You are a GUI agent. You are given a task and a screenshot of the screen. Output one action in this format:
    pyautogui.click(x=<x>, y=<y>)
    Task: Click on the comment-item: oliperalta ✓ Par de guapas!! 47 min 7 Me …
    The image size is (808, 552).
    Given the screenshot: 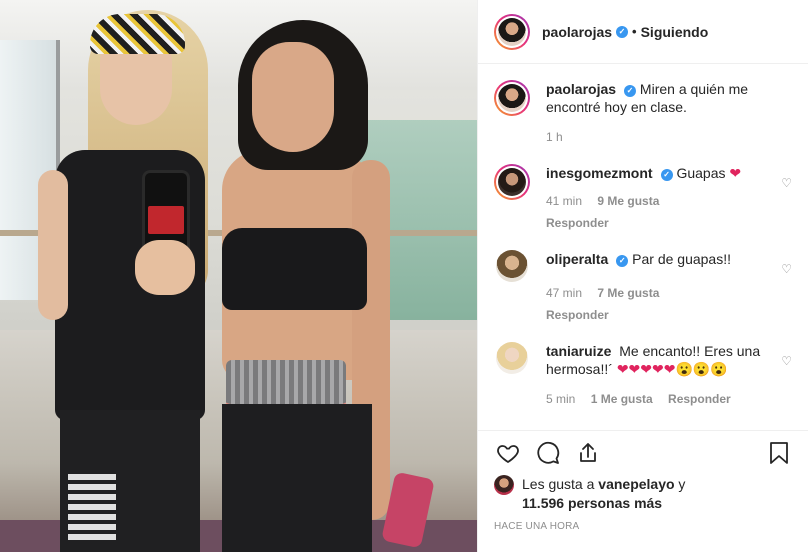 What is the action you would take?
    pyautogui.click(x=643, y=287)
    